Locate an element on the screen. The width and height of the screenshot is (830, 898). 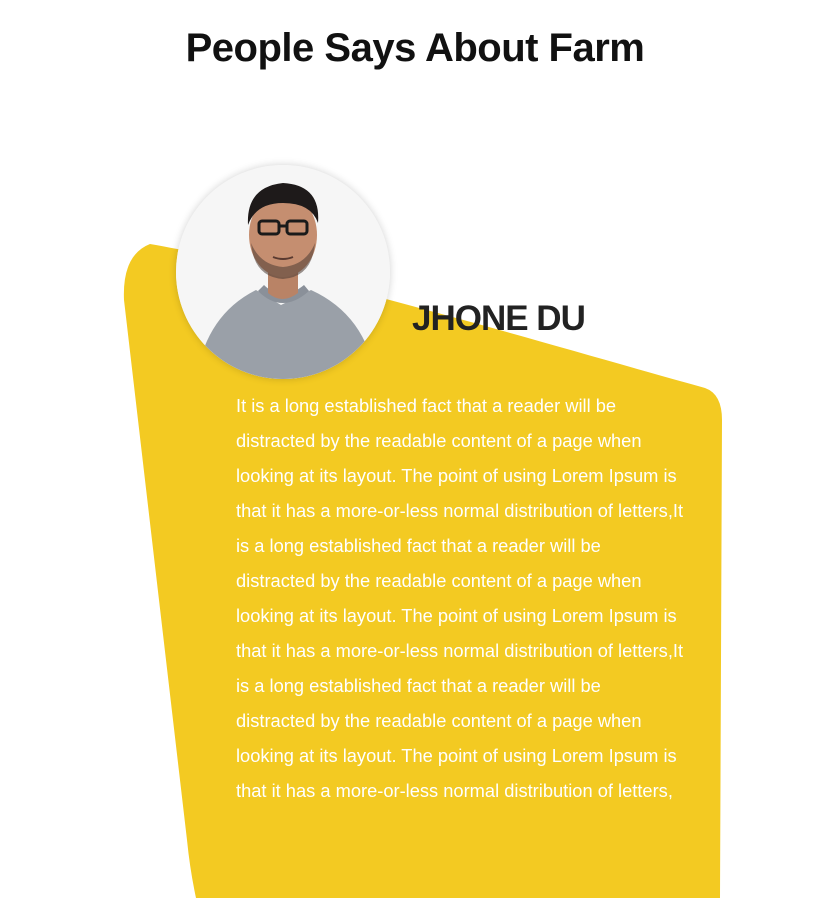
testimonial-author-name: JHONE DU is located at coordinates (499, 318).